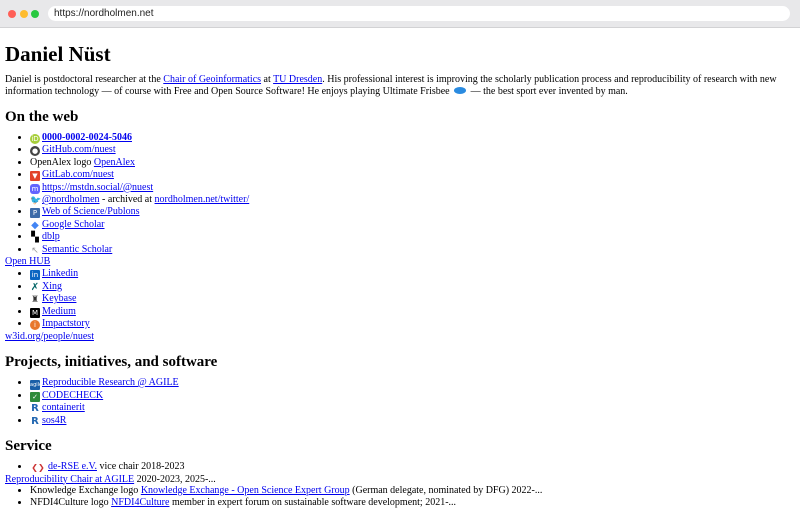 This screenshot has width=800, height=528. Describe the element at coordinates (69, 479) in the screenshot. I see `repro-chair-link: Reproducibility Chair at AGILE` at that location.